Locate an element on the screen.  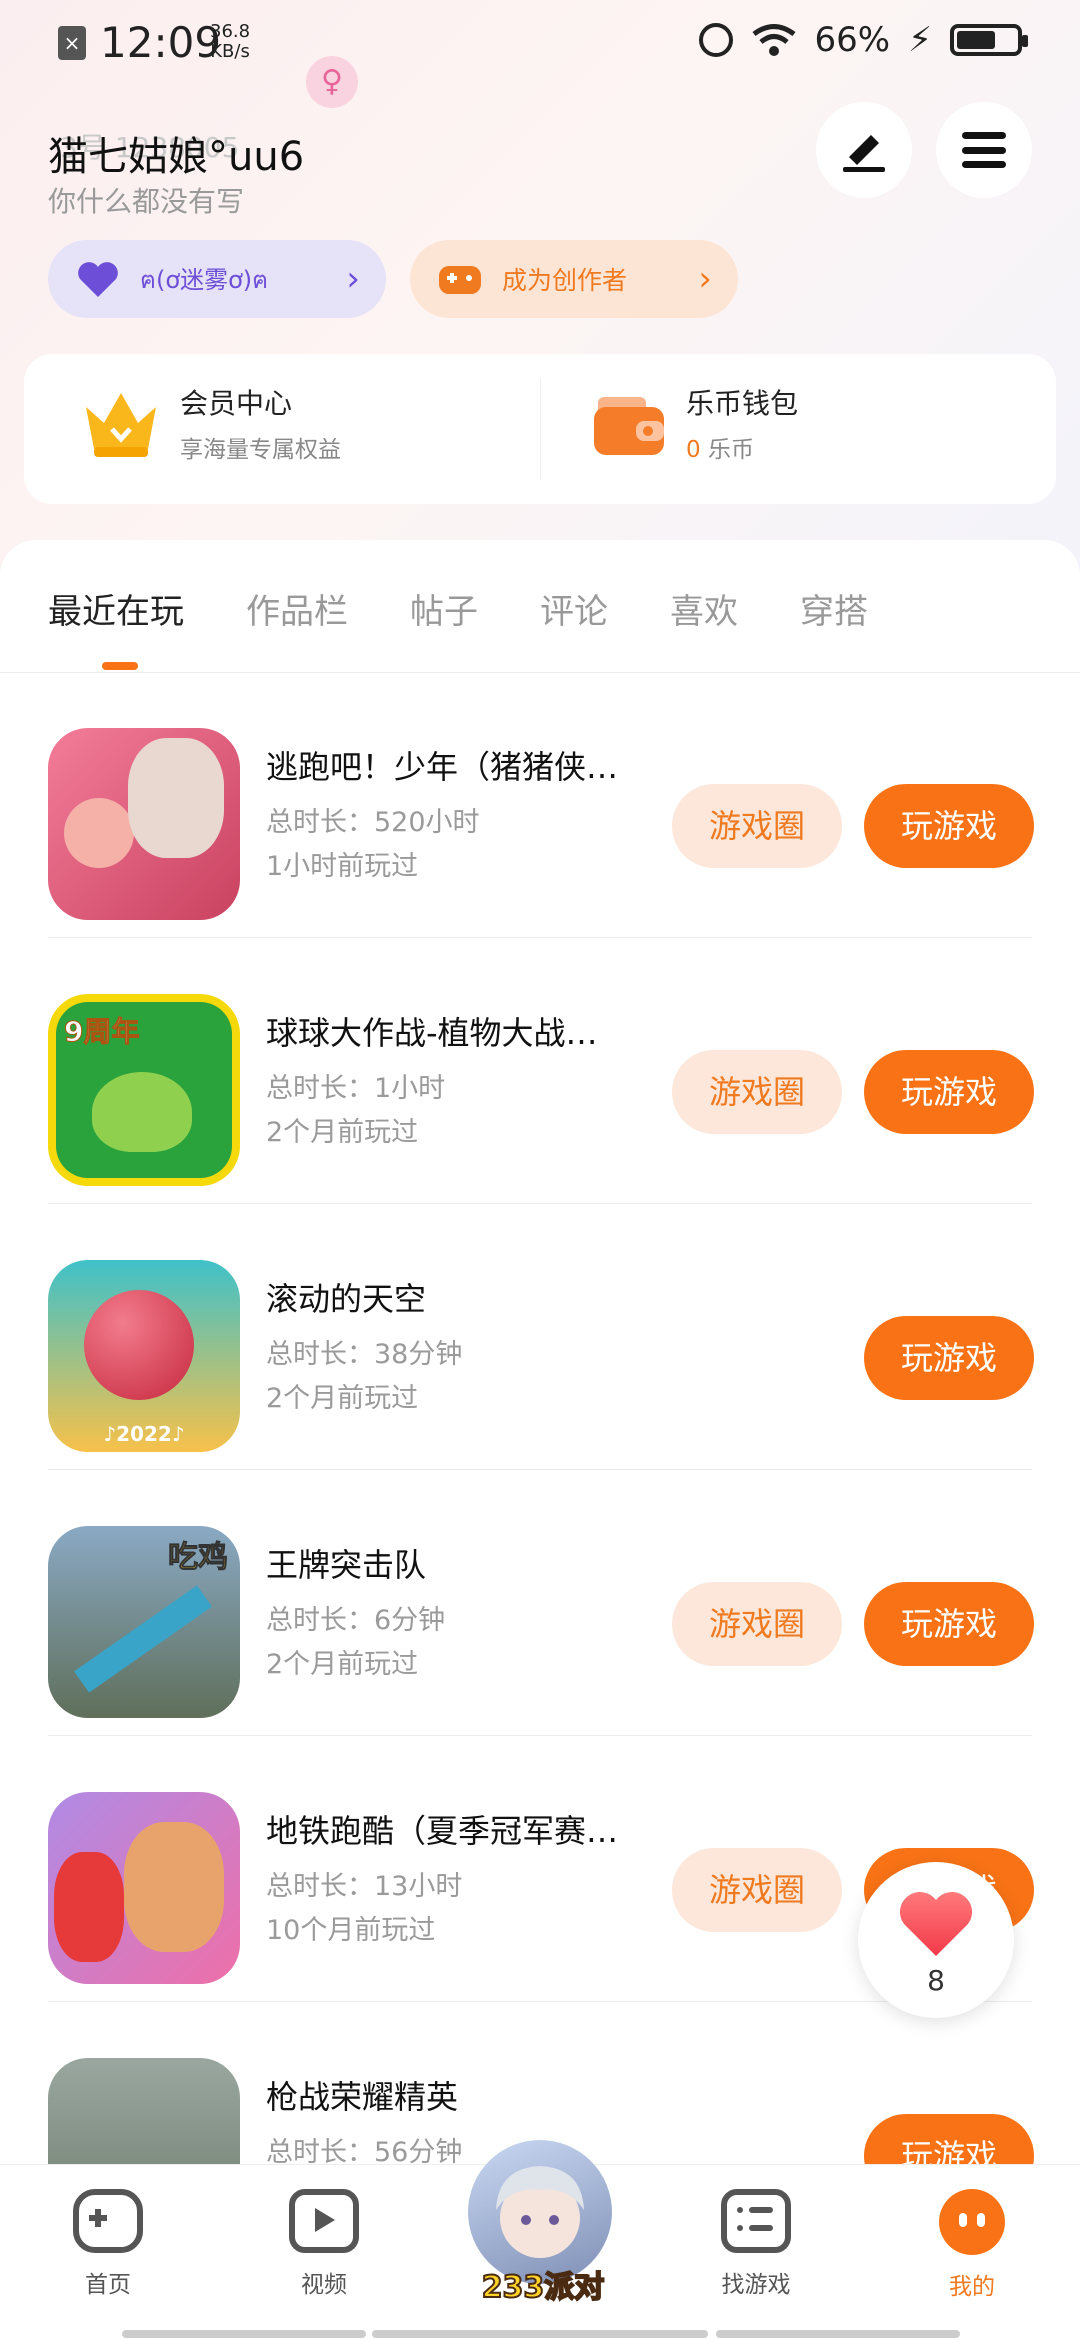
play-icon is located at coordinates (324, 2221).